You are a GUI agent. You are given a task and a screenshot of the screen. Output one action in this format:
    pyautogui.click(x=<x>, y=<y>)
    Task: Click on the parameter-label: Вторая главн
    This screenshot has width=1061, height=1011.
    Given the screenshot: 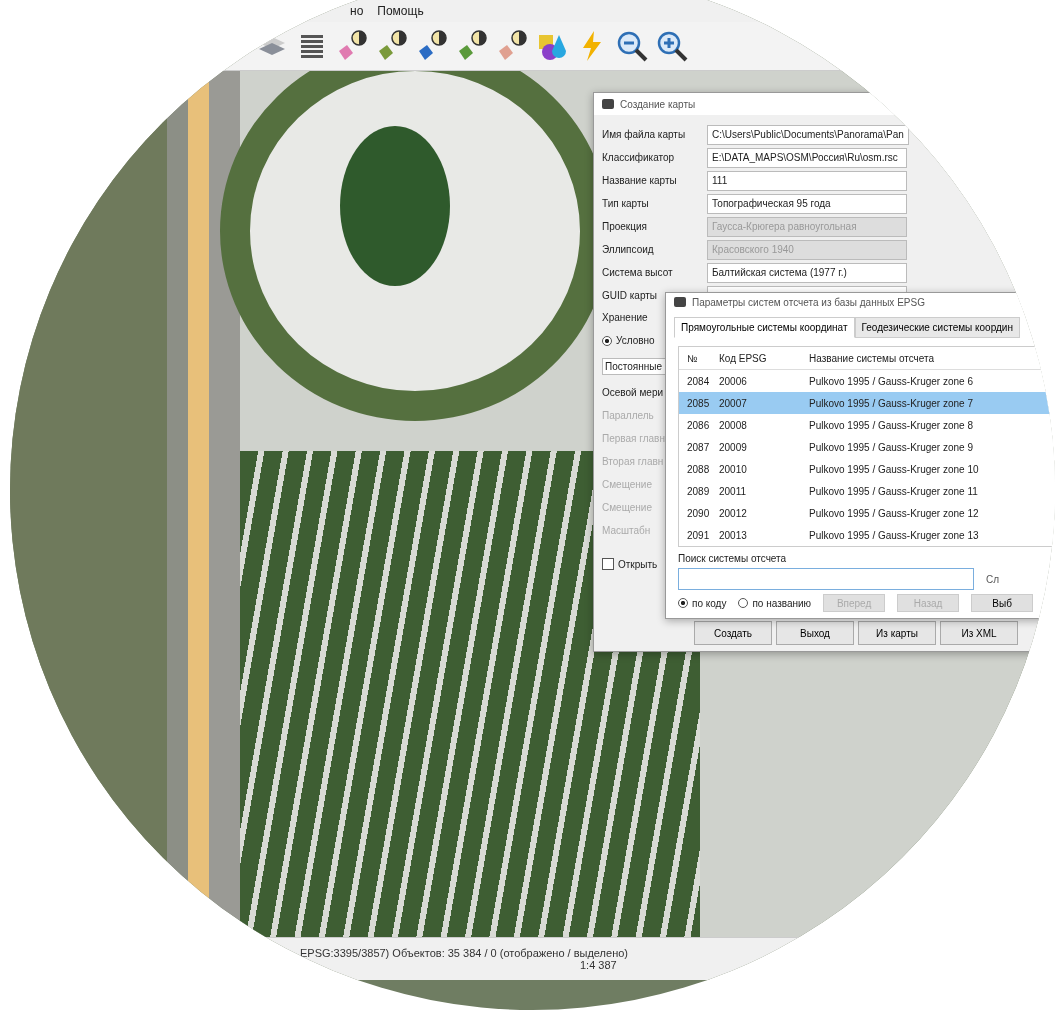 What is the action you would take?
    pyautogui.click(x=633, y=461)
    